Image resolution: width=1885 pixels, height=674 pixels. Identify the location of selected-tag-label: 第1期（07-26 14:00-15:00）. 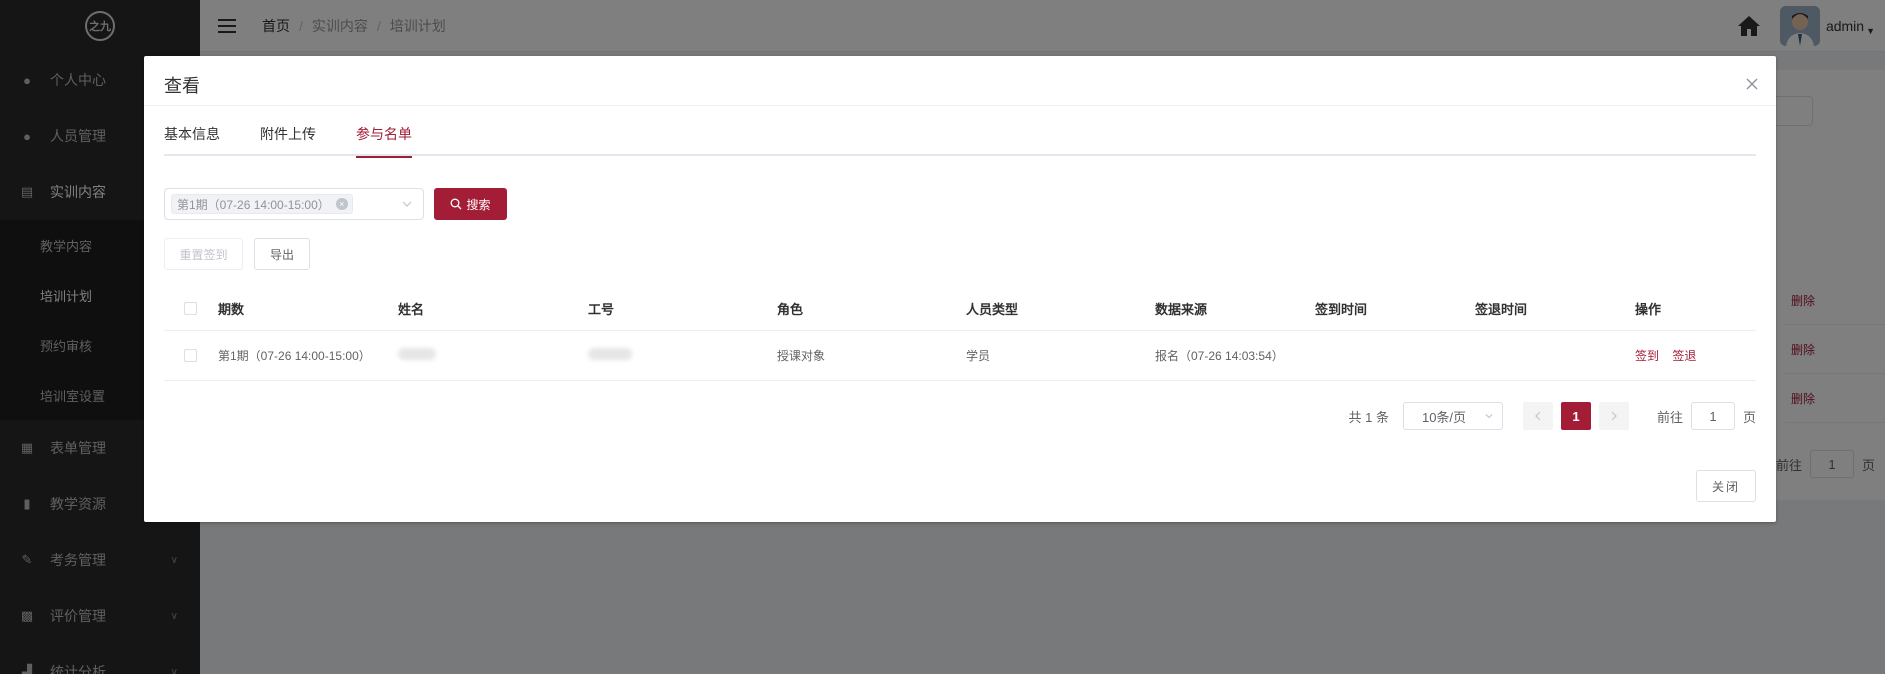
(253, 204).